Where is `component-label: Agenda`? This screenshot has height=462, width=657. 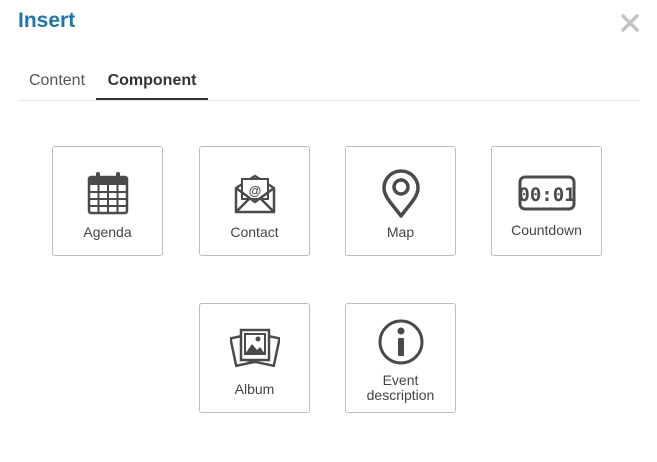 component-label: Agenda is located at coordinates (107, 232).